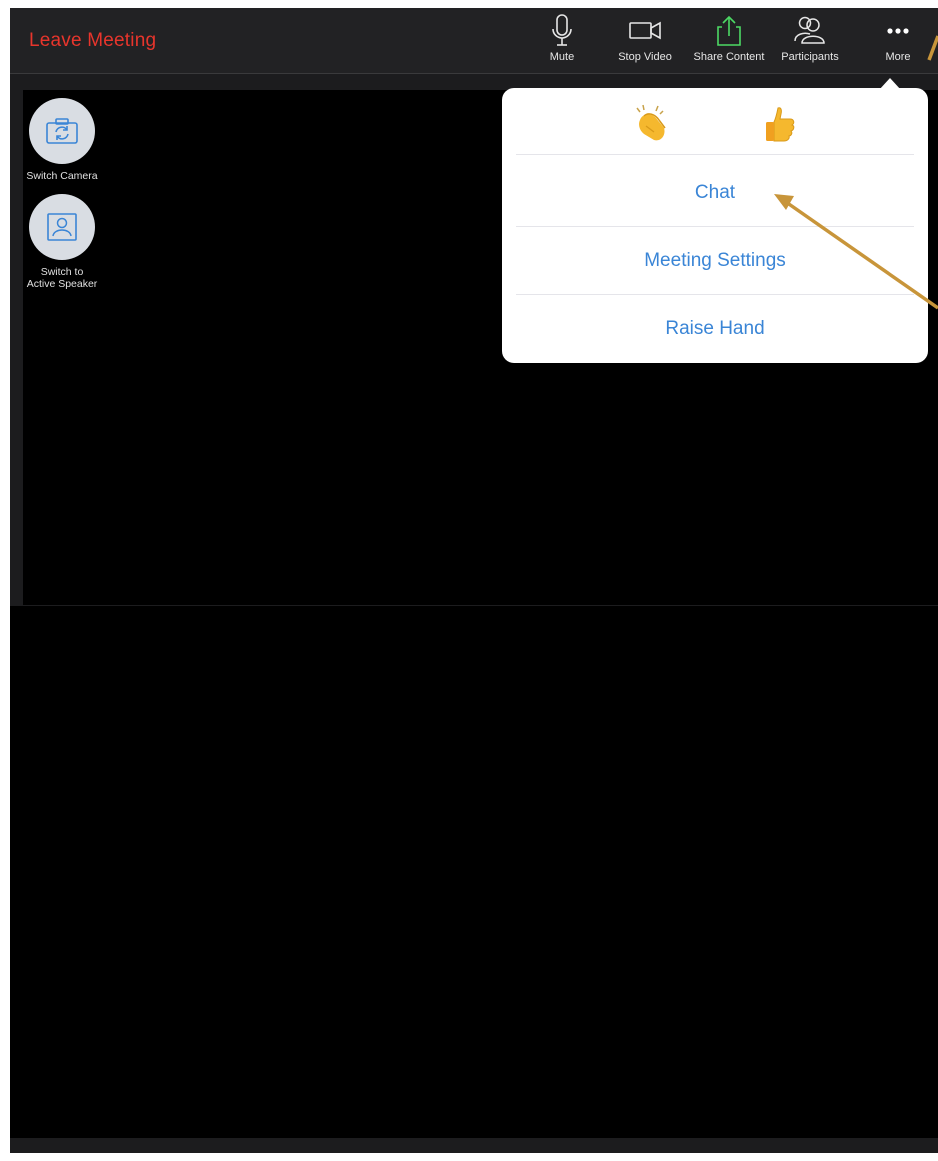  I want to click on thumbs-up-emoji-icon, so click(780, 124).